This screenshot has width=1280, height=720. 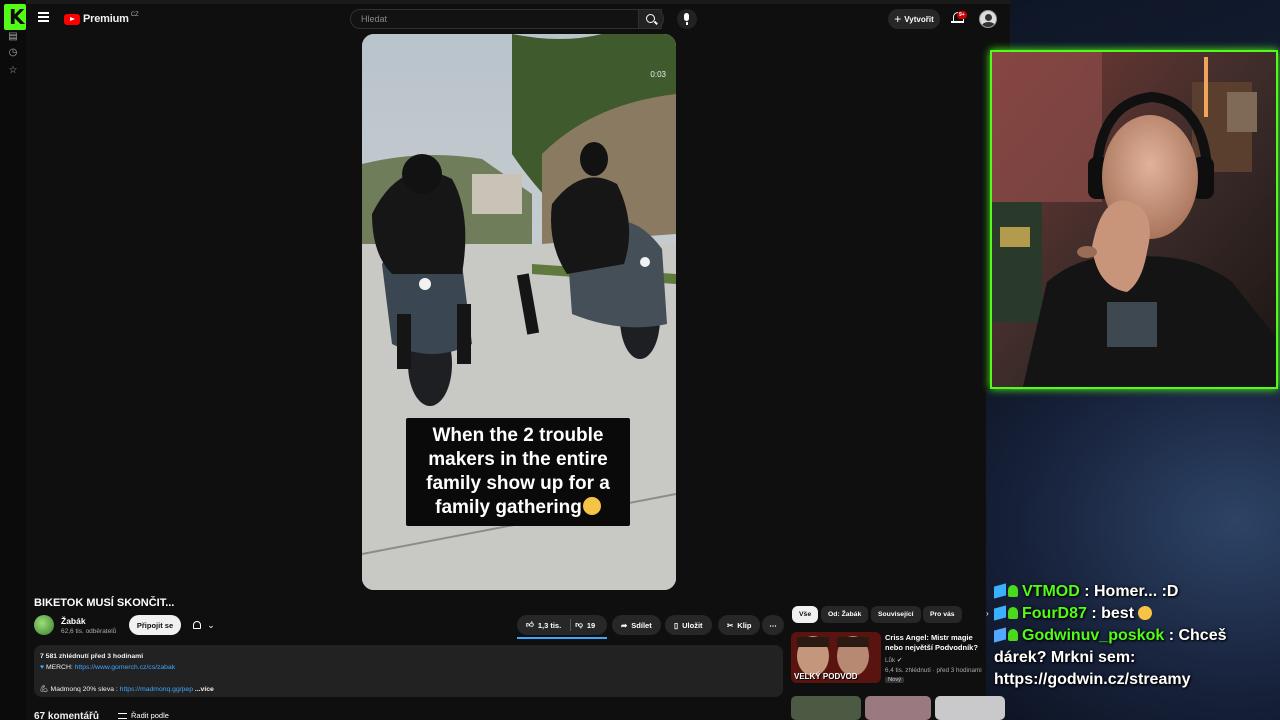 I want to click on like-ratio-bar, so click(x=562, y=638).